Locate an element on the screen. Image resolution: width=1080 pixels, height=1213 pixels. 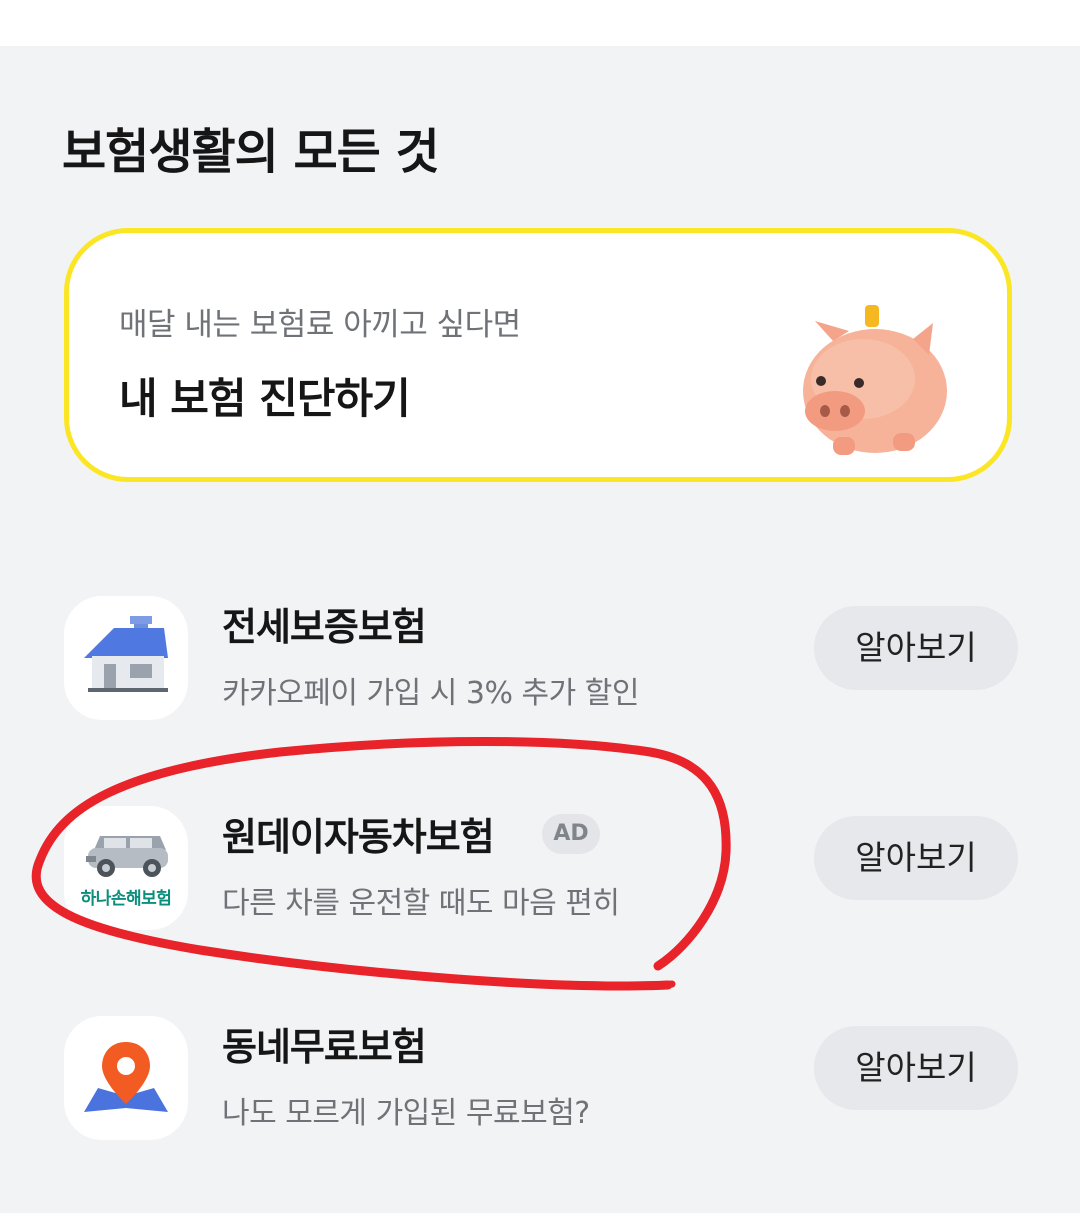
product-description: 카카오페이 가입 시 3% 추가 할인 is located at coordinates (430, 693).